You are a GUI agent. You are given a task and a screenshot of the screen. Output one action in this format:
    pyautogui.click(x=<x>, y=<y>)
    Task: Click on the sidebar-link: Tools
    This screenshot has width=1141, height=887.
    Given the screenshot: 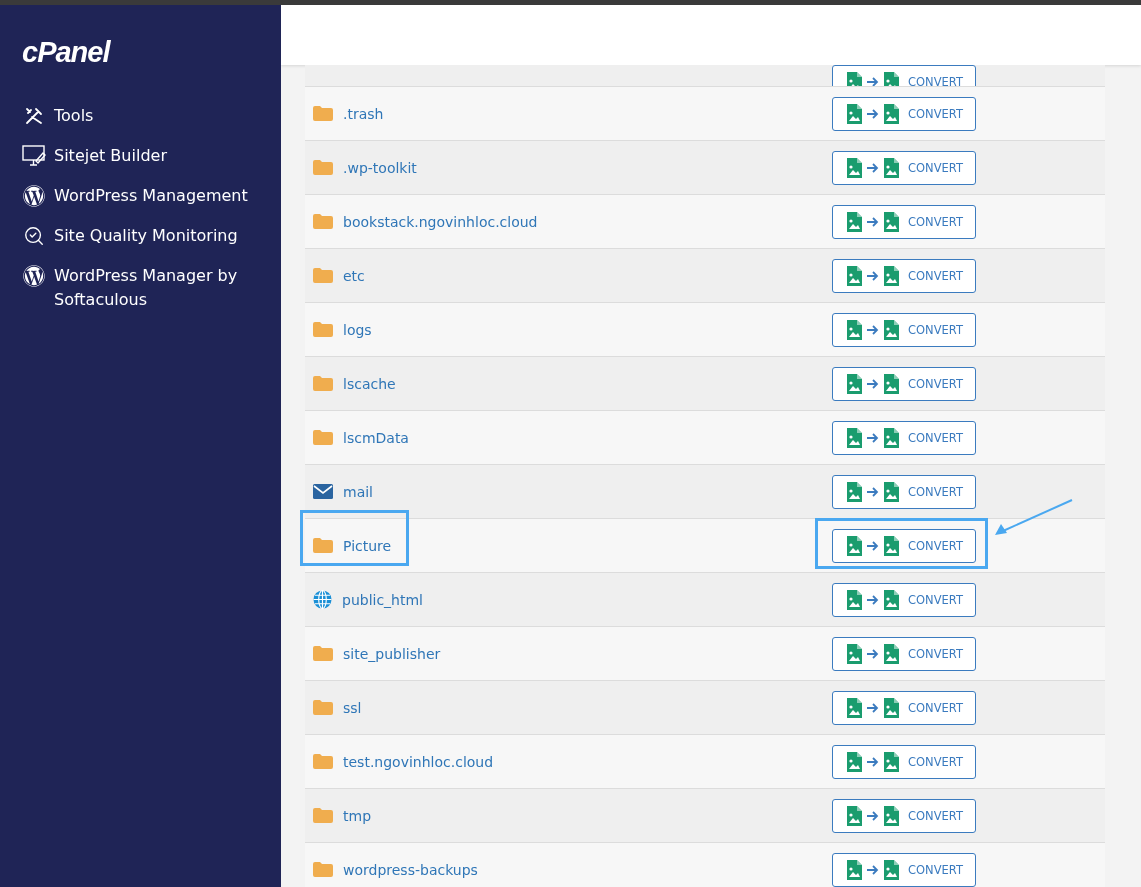 What is the action you would take?
    pyautogui.click(x=154, y=116)
    